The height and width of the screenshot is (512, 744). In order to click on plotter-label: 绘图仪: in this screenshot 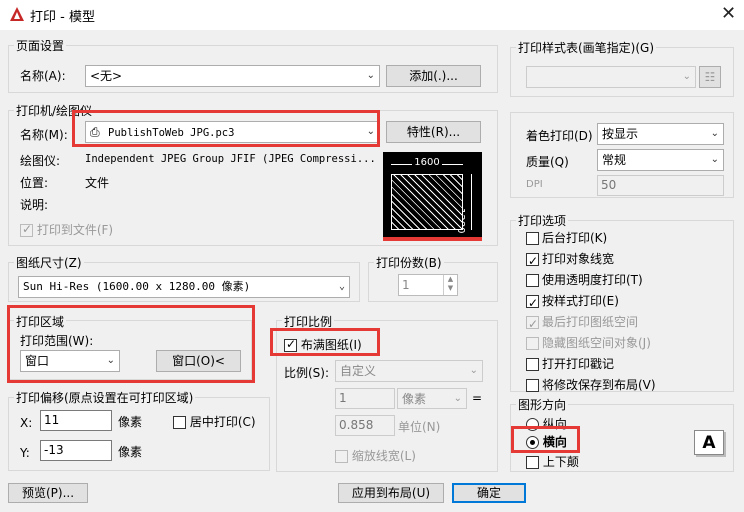, I will do `click(40, 161)`.